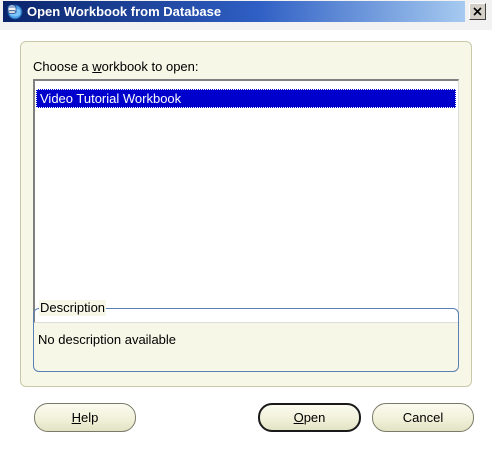  I want to click on cancel-button: Cancel, so click(423, 417).